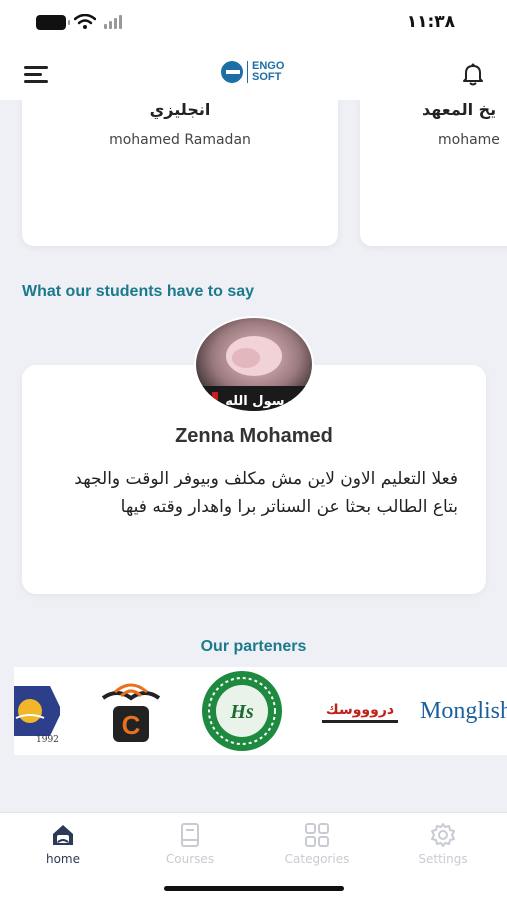 Image resolution: width=507 pixels, height=900 pixels. What do you see at coordinates (47, 740) in the screenshot?
I see `partner-1992-text: 1992` at bounding box center [47, 740].